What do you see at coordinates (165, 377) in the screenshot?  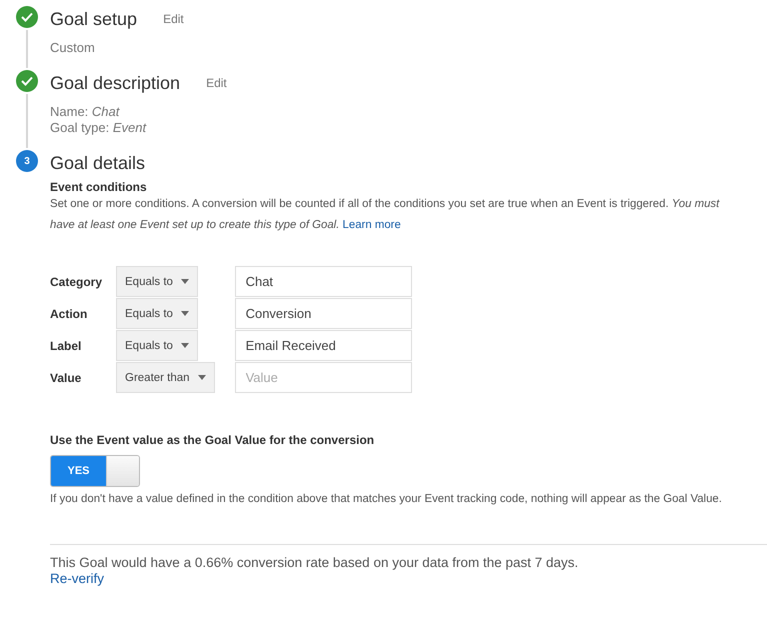 I see `operator-dropdown: Greater than` at bounding box center [165, 377].